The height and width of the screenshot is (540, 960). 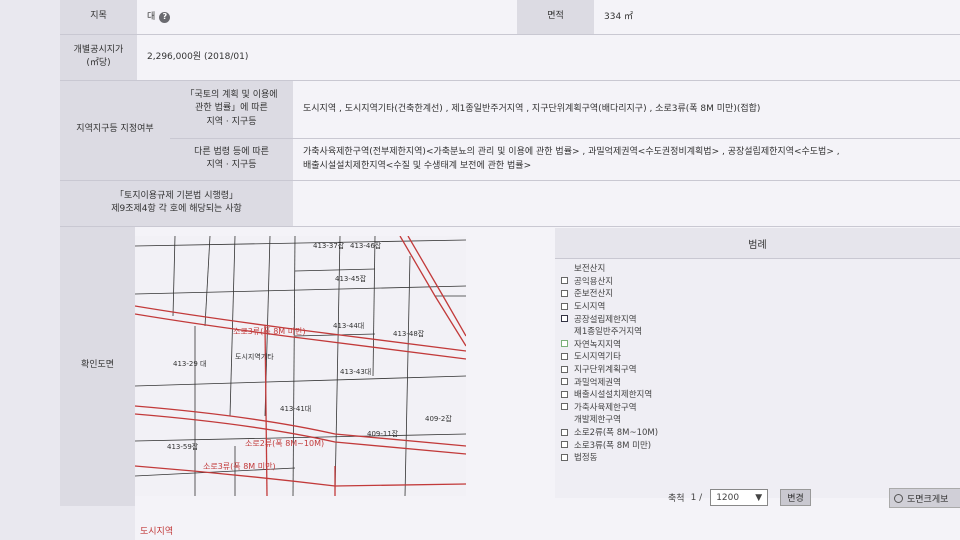 I want to click on legend-item: 제1종일반주거지역, so click(x=609, y=331).